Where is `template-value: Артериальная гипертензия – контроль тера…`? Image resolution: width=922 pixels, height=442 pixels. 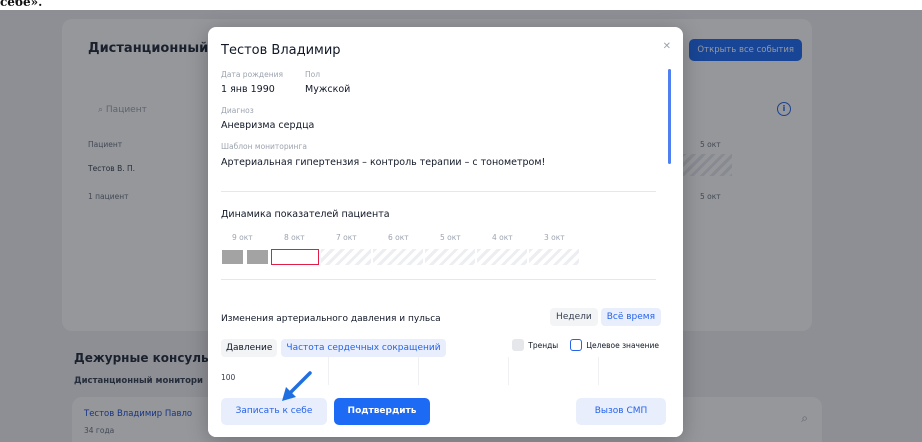 template-value: Артериальная гипертензия – контроль тера… is located at coordinates (383, 162).